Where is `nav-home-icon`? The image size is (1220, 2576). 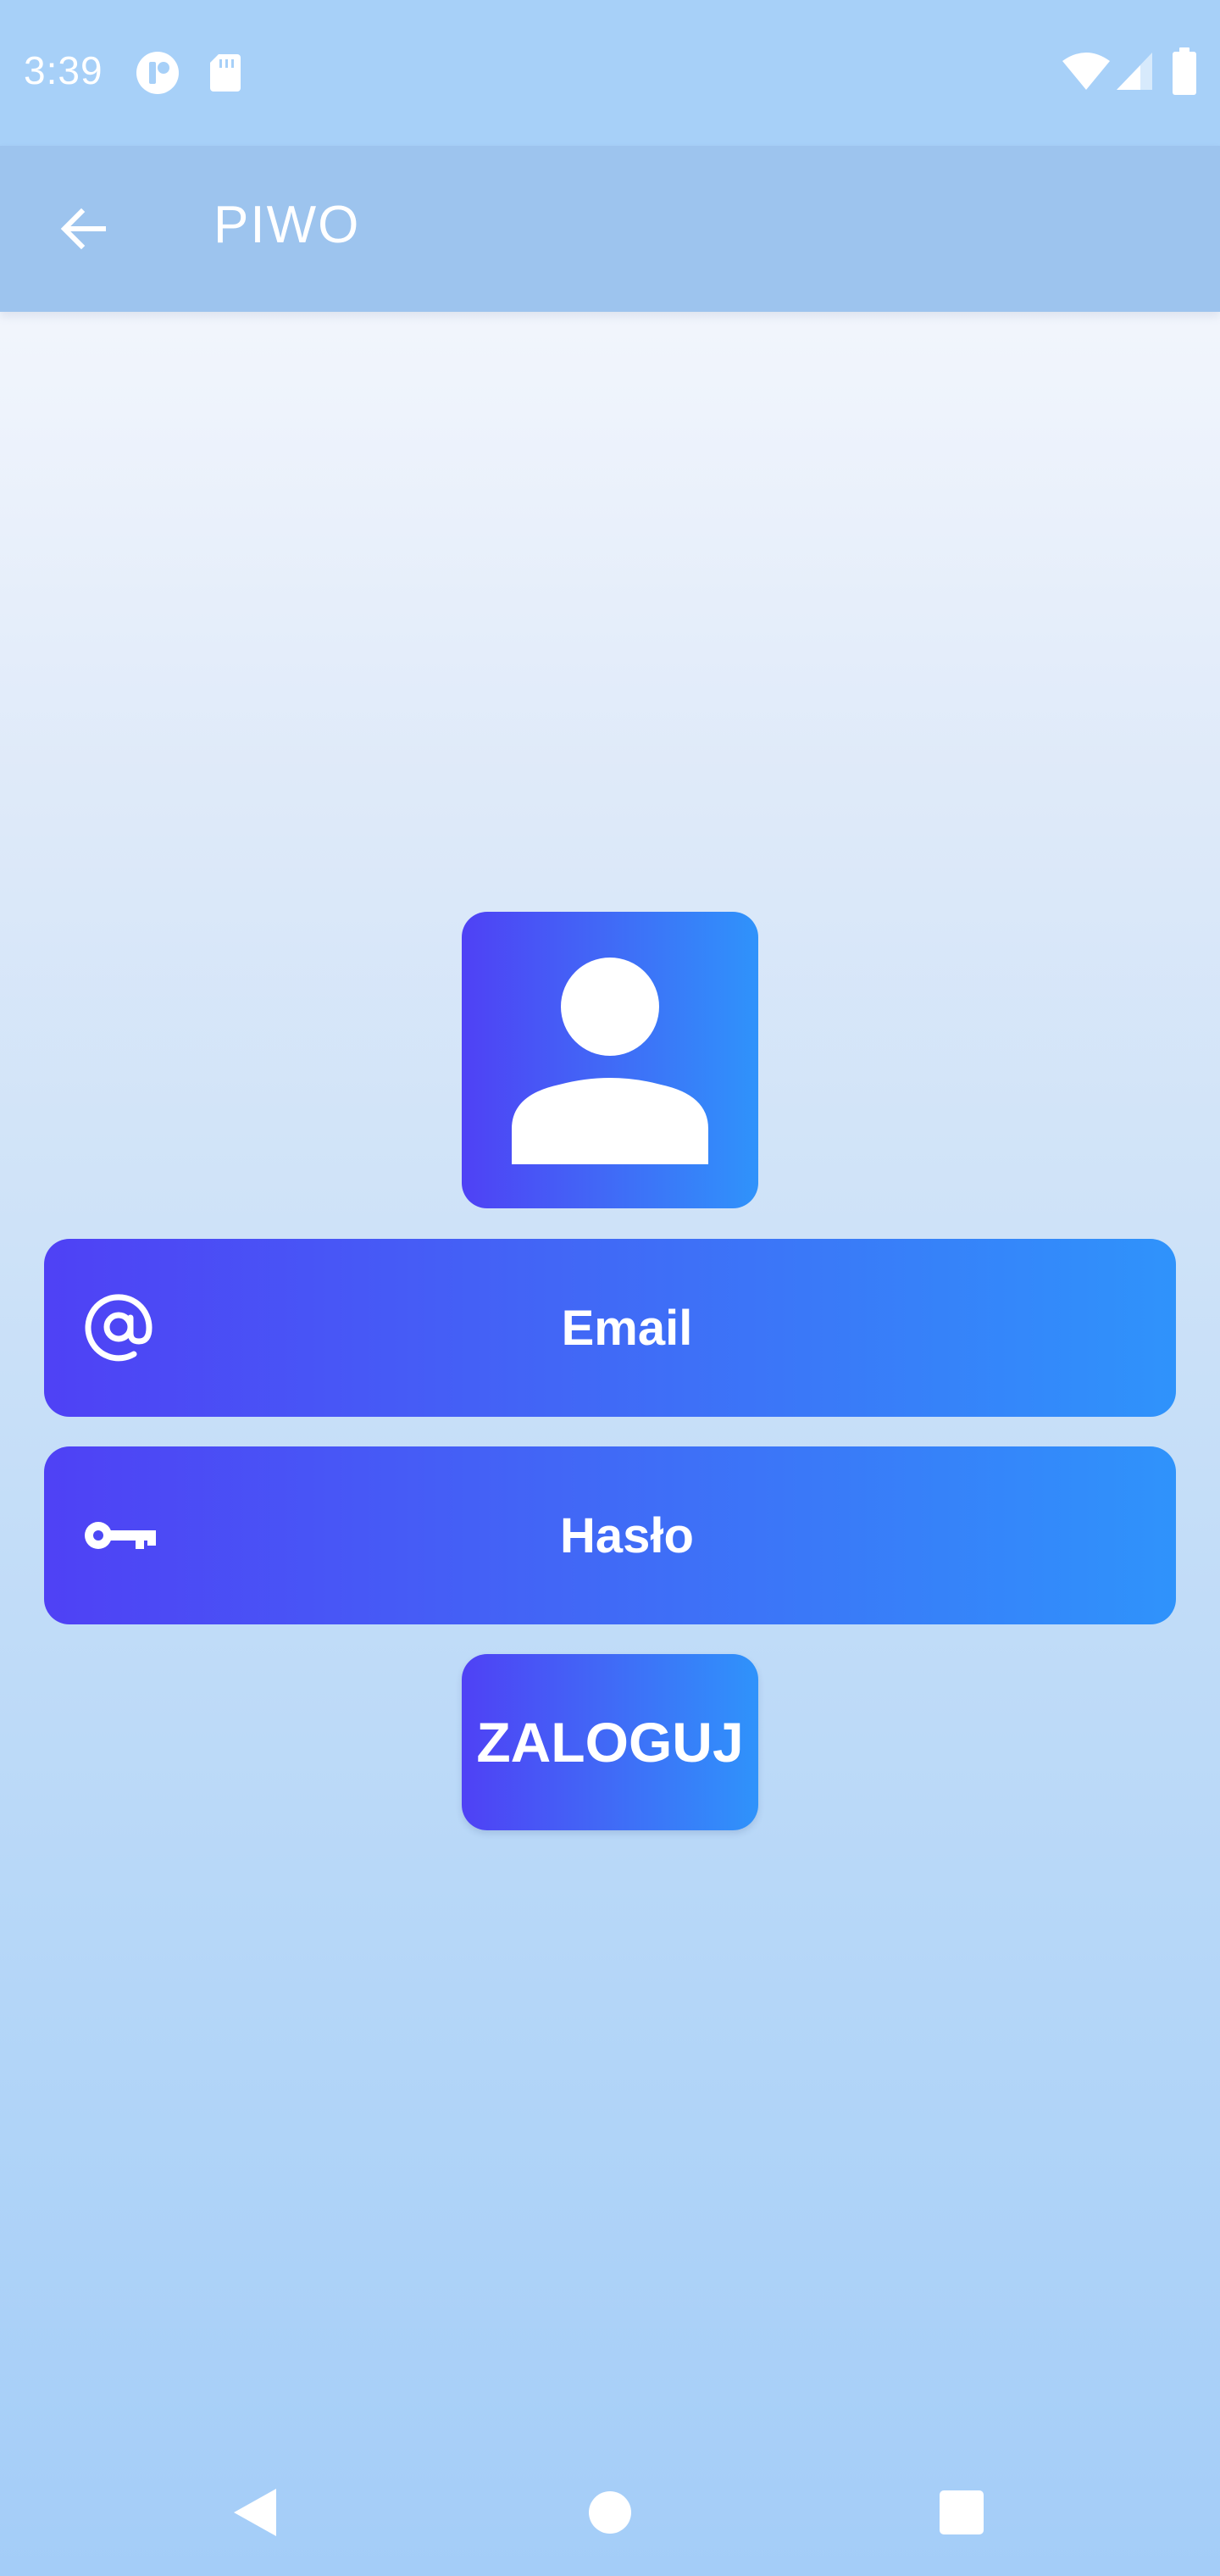 nav-home-icon is located at coordinates (610, 2512).